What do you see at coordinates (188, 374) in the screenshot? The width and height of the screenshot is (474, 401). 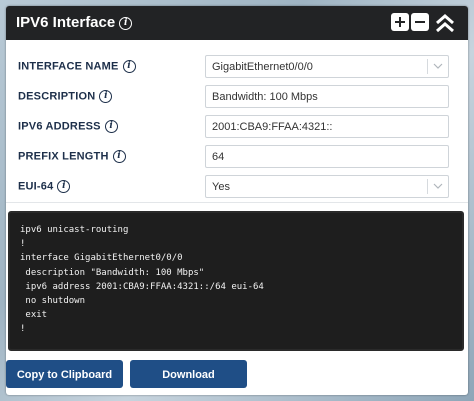 I see `download-button: Download` at bounding box center [188, 374].